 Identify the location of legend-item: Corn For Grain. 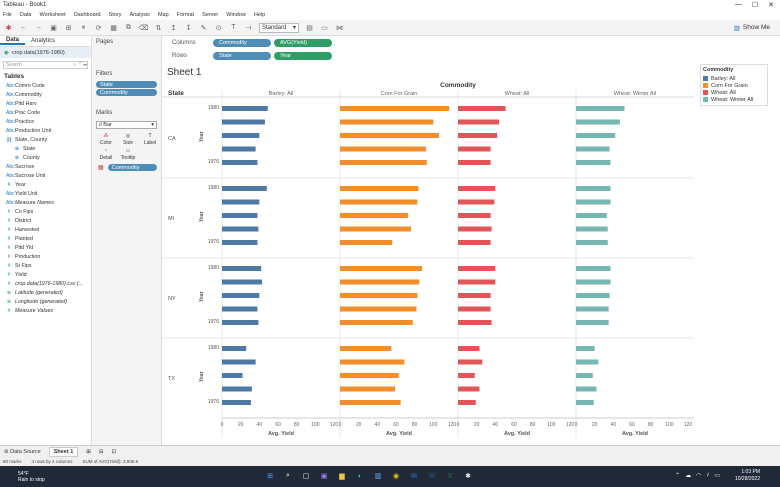
(734, 85).